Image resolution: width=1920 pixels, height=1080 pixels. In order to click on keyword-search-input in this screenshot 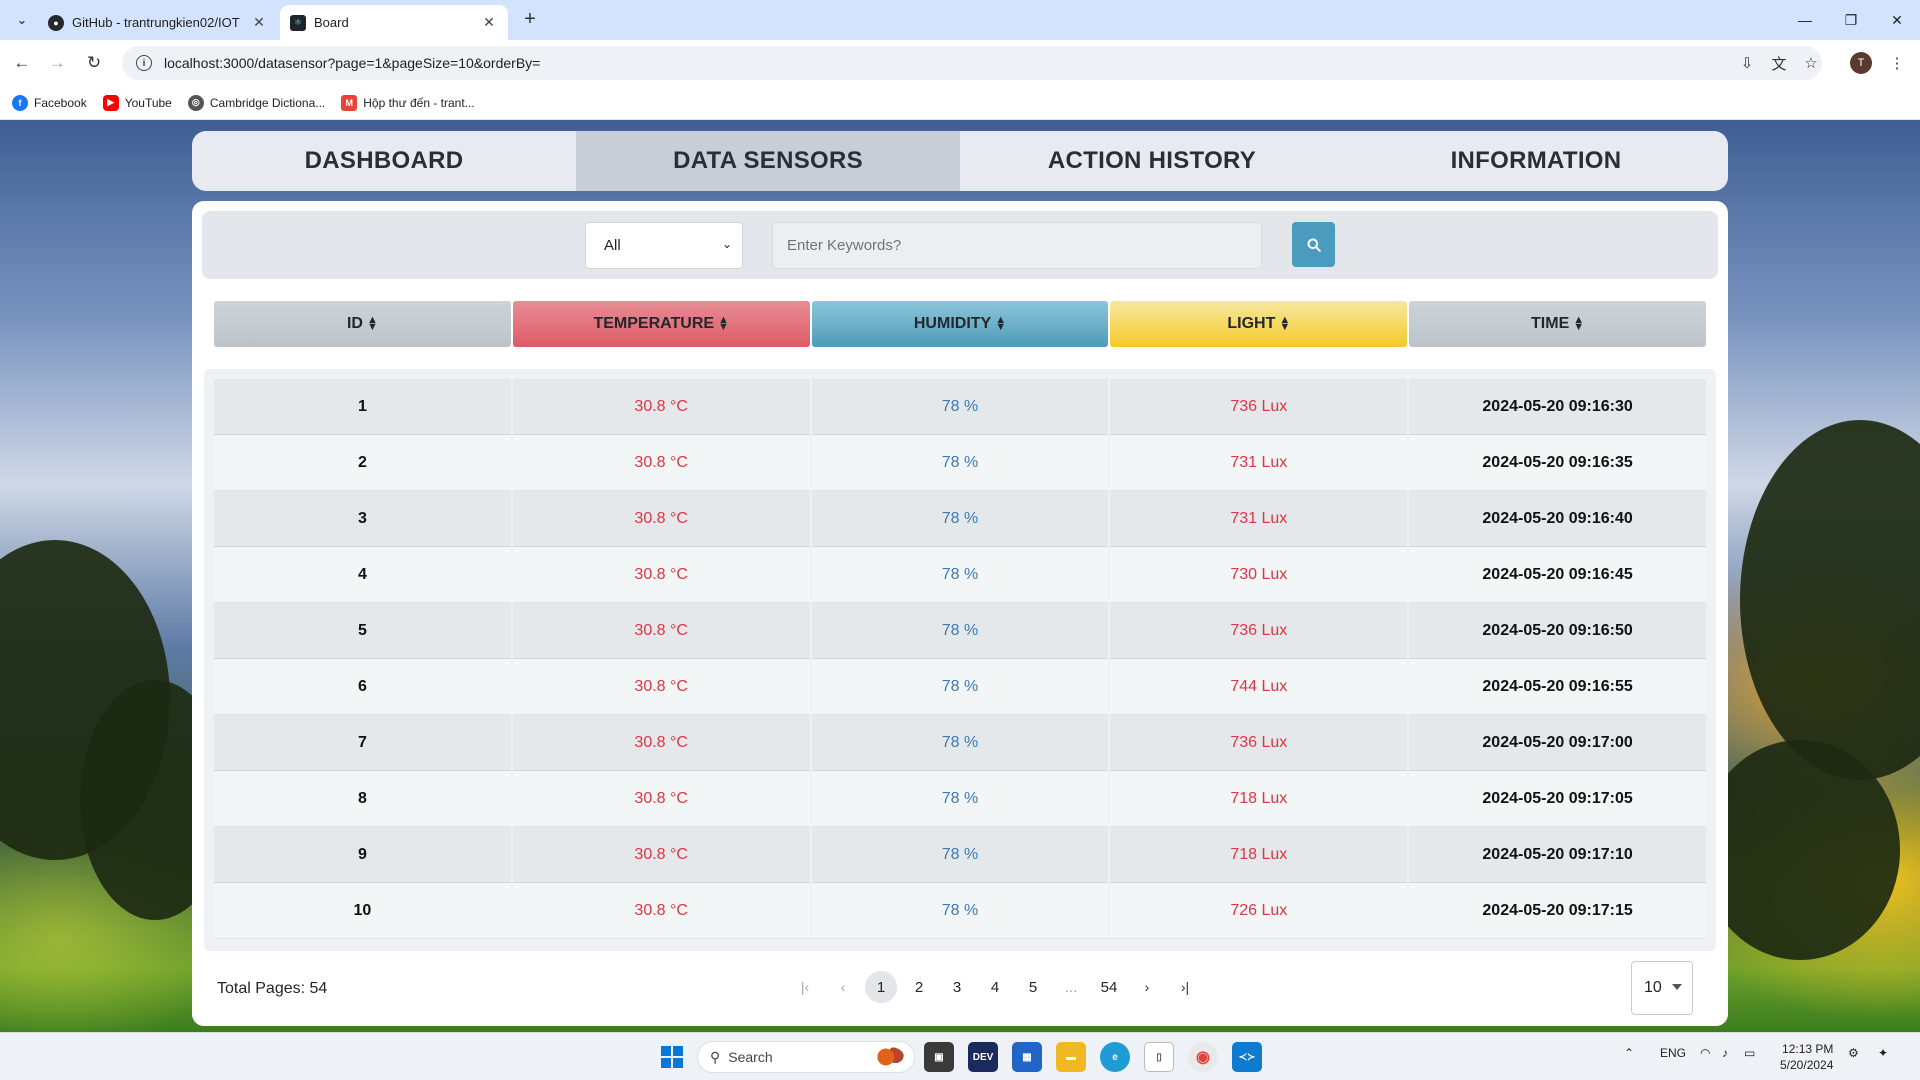, I will do `click(1017, 245)`.